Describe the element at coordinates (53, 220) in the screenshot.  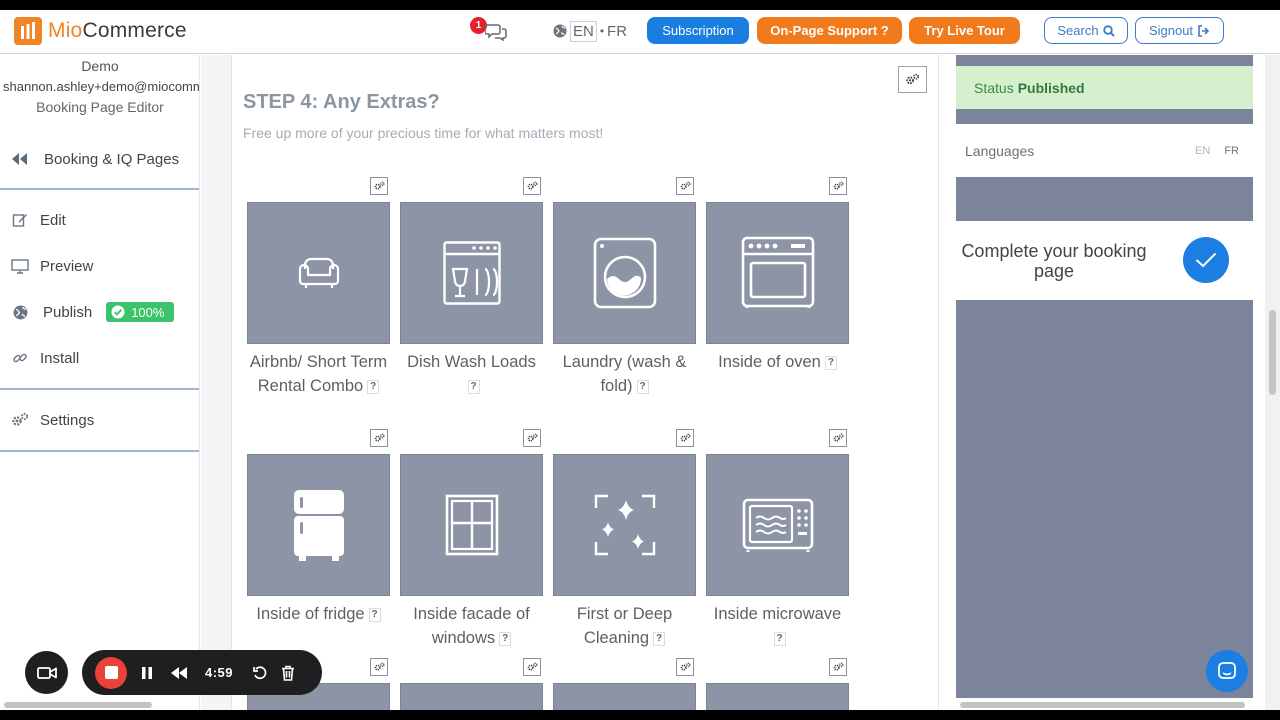
I see `sidebar-item-label: Edit` at that location.